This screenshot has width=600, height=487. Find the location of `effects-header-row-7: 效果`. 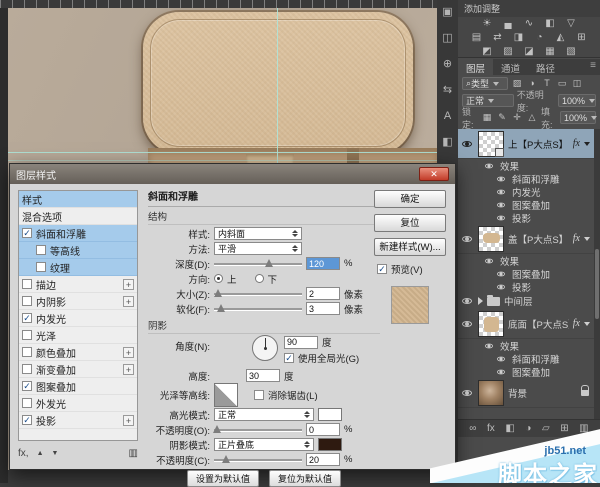

effects-header-row-7: 效果 is located at coordinates (526, 261).